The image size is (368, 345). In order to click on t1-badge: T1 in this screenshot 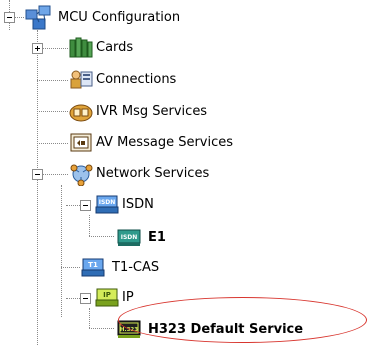, I will do `click(93, 265)`.